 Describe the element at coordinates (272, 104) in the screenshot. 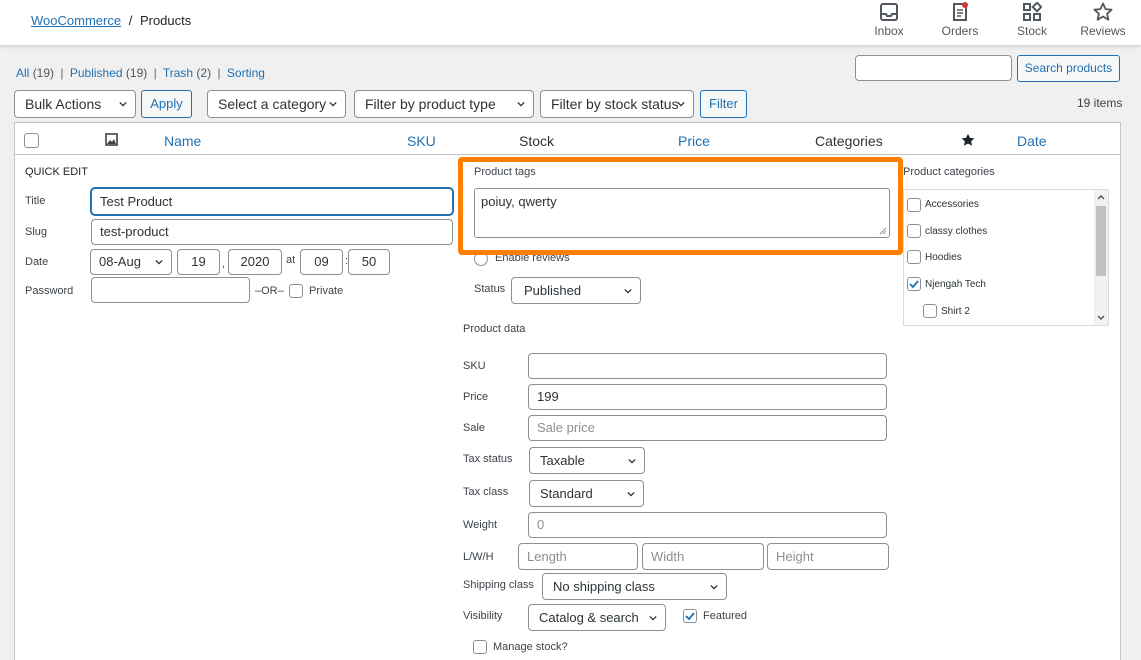

I see `category-value: Select a category` at that location.